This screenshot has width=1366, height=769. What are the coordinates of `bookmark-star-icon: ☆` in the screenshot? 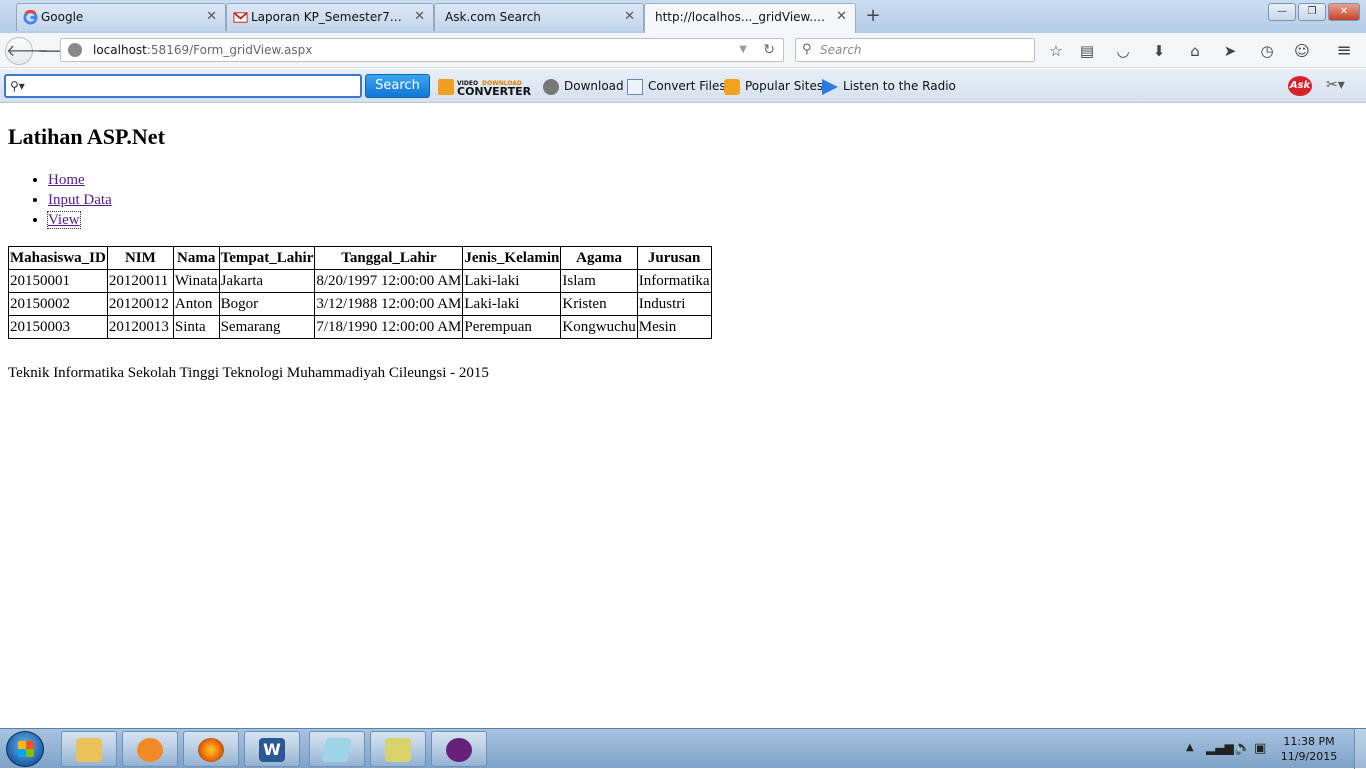 It's located at (1056, 51).